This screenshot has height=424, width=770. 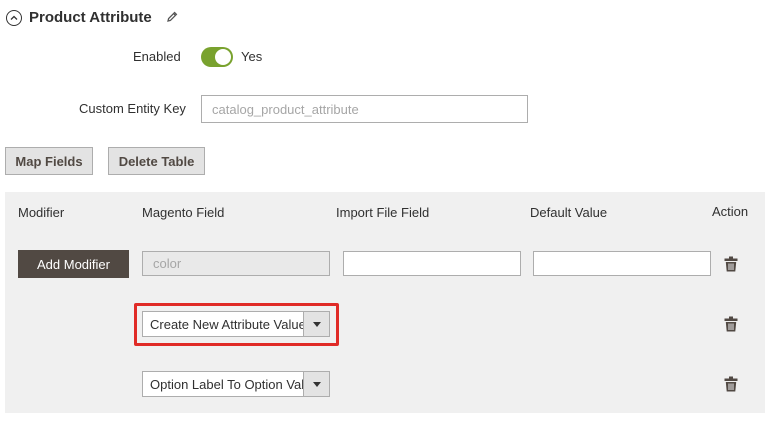 I want to click on section-collapse-toggle, so click(x=14, y=18).